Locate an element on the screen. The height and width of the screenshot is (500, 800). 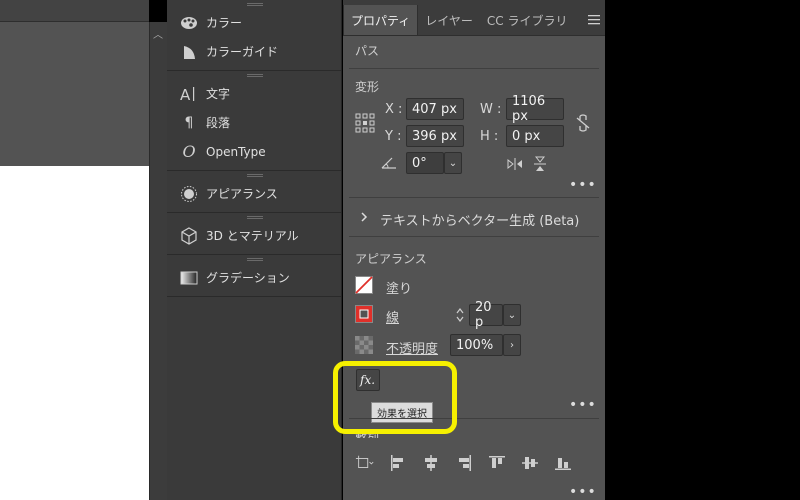
h-field: 0 px is located at coordinates (535, 136).